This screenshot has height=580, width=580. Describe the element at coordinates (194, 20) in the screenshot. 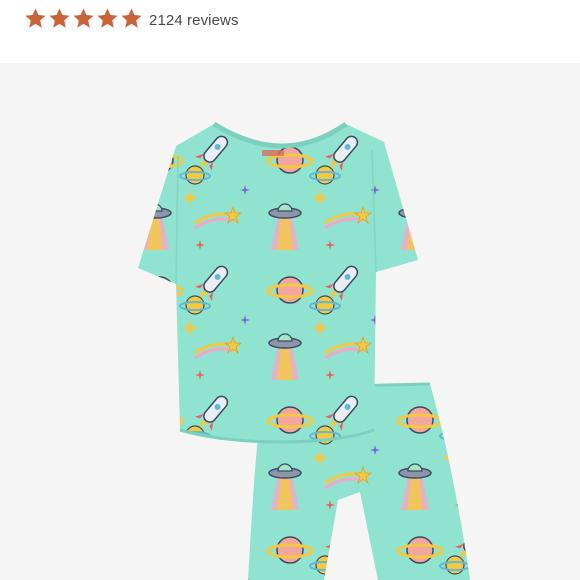

I see `review-count: 2124 reviews` at that location.